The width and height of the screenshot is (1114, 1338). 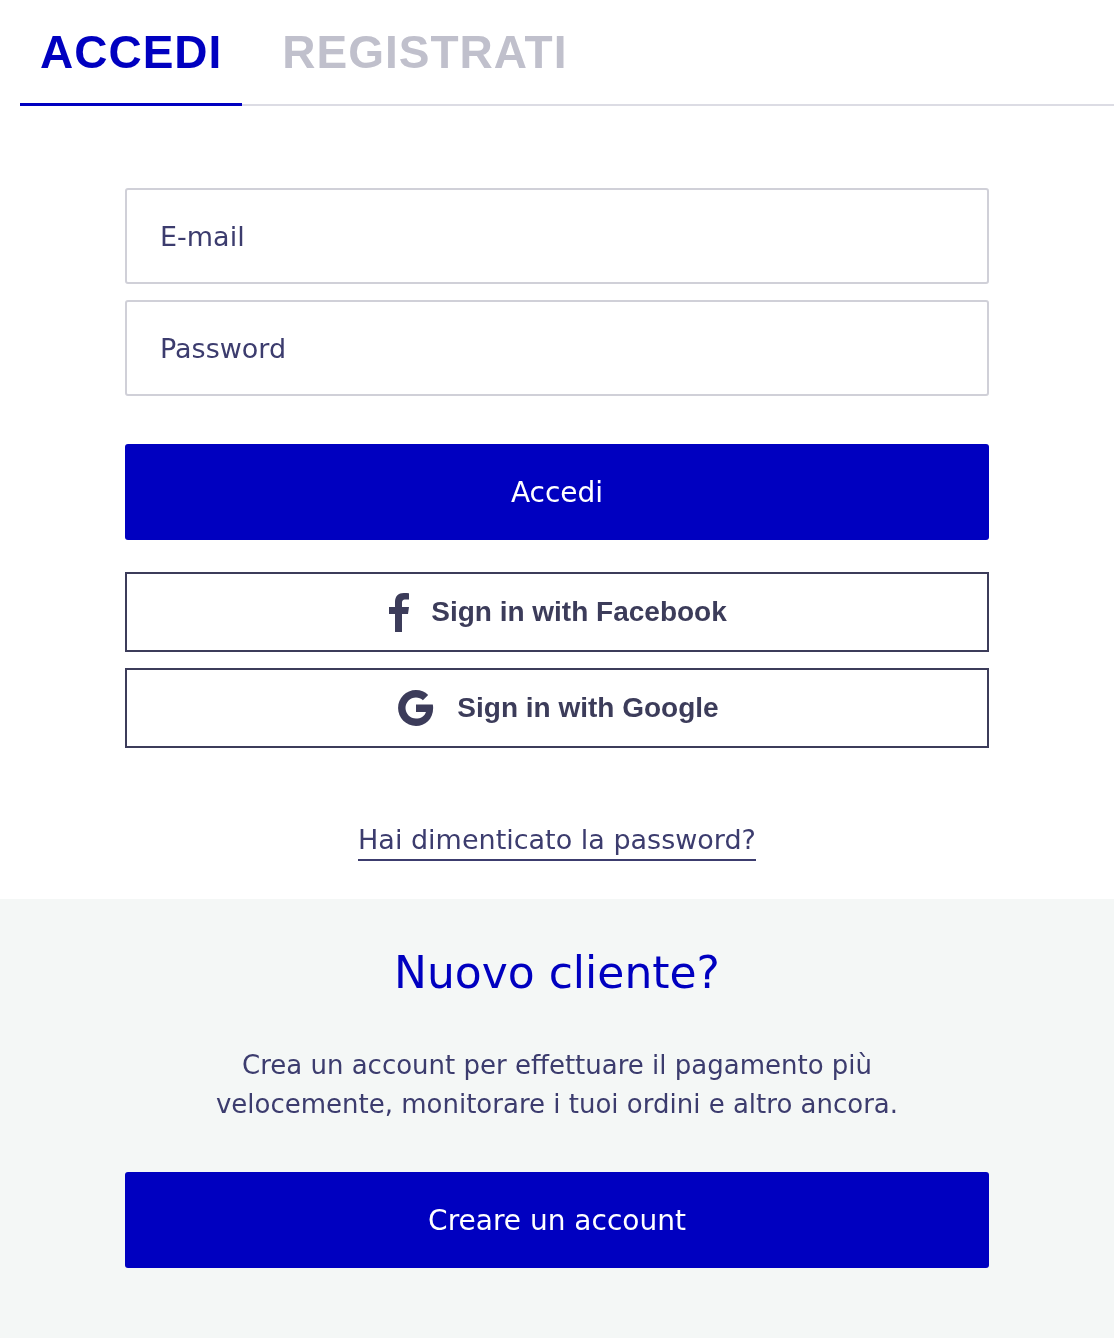 What do you see at coordinates (557, 612) in the screenshot?
I see `facebook-sign-in-button: Sign in with Facebook` at bounding box center [557, 612].